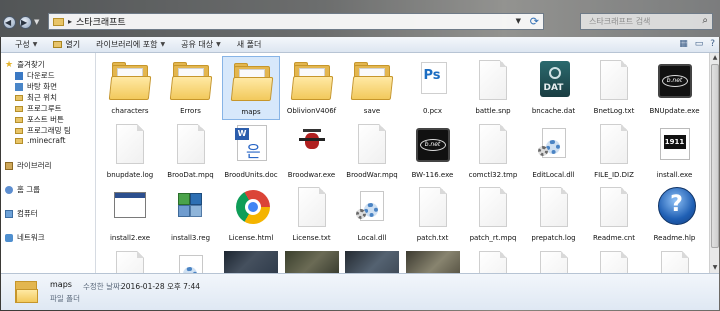 The width and height of the screenshot is (720, 311). Describe the element at coordinates (433, 152) in the screenshot. I see `file-item: b.net BW-116.exe` at that location.